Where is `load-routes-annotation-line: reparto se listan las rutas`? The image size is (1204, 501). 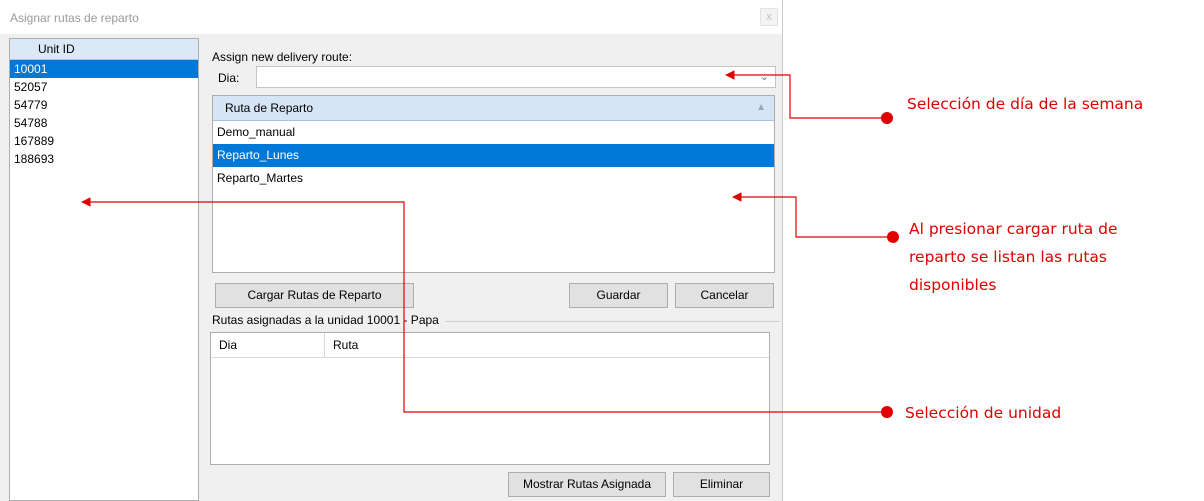 load-routes-annotation-line: reparto se listan las rutas is located at coordinates (1008, 257).